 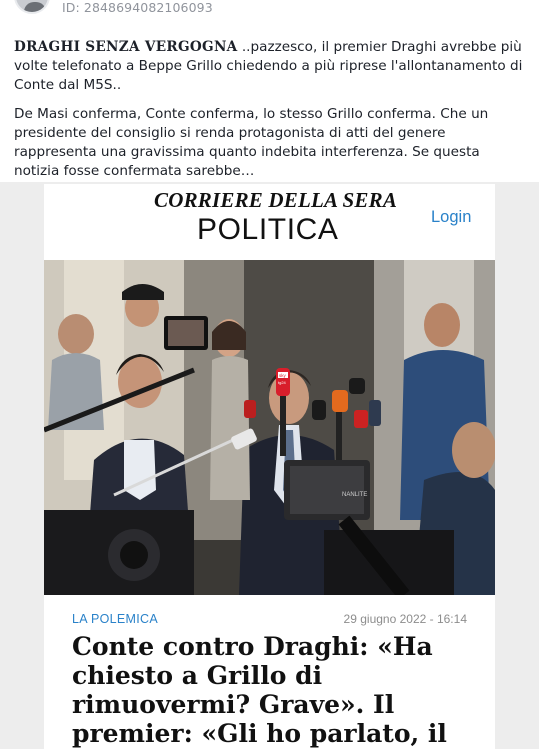 I want to click on post-lead-bold: DRAGHI SENZA VERGOGNA, so click(x=126, y=47).